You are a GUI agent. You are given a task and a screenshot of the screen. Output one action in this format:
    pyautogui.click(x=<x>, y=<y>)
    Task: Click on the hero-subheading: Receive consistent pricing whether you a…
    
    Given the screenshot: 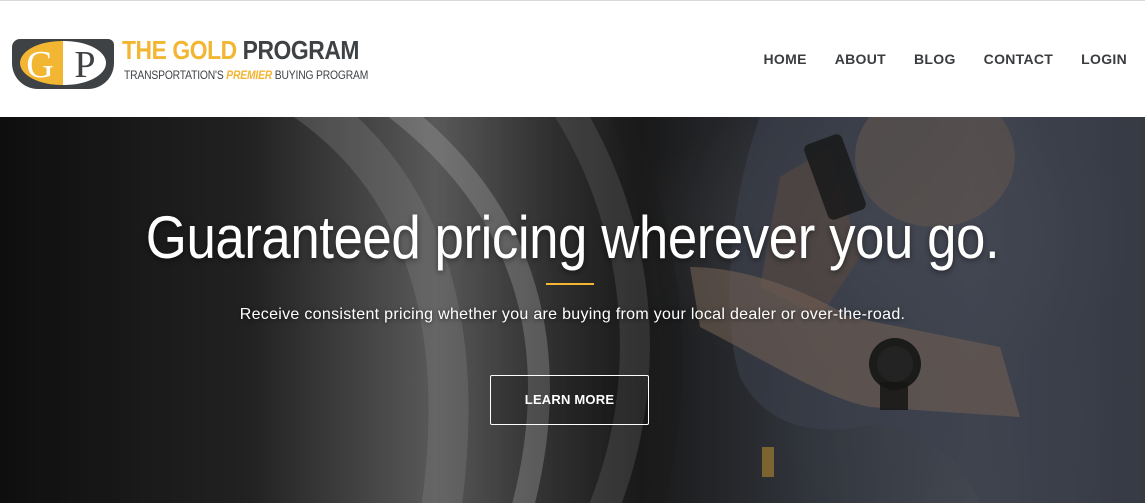 What is the action you would take?
    pyautogui.click(x=572, y=314)
    